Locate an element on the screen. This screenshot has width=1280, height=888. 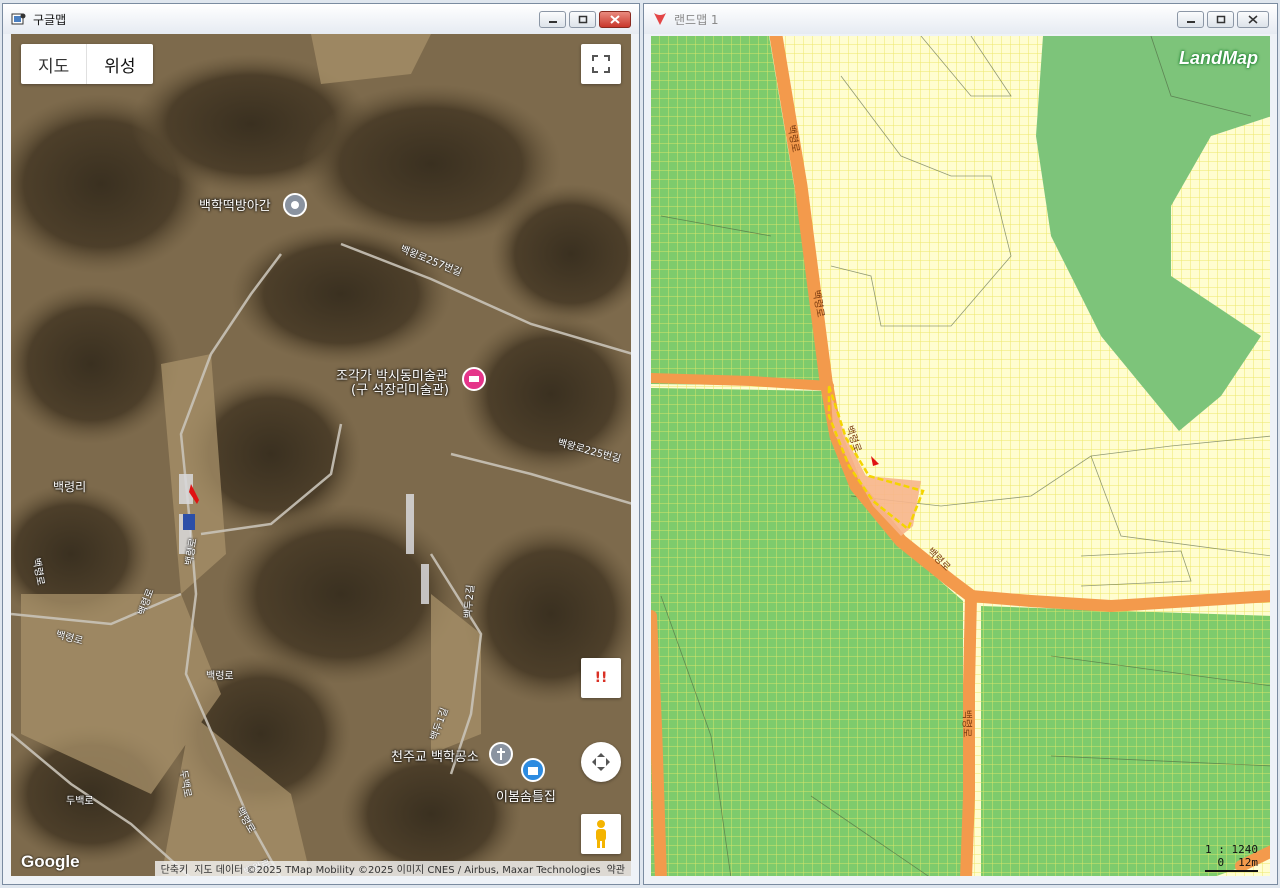
satellite-tab: 위성 is located at coordinates (119, 64).